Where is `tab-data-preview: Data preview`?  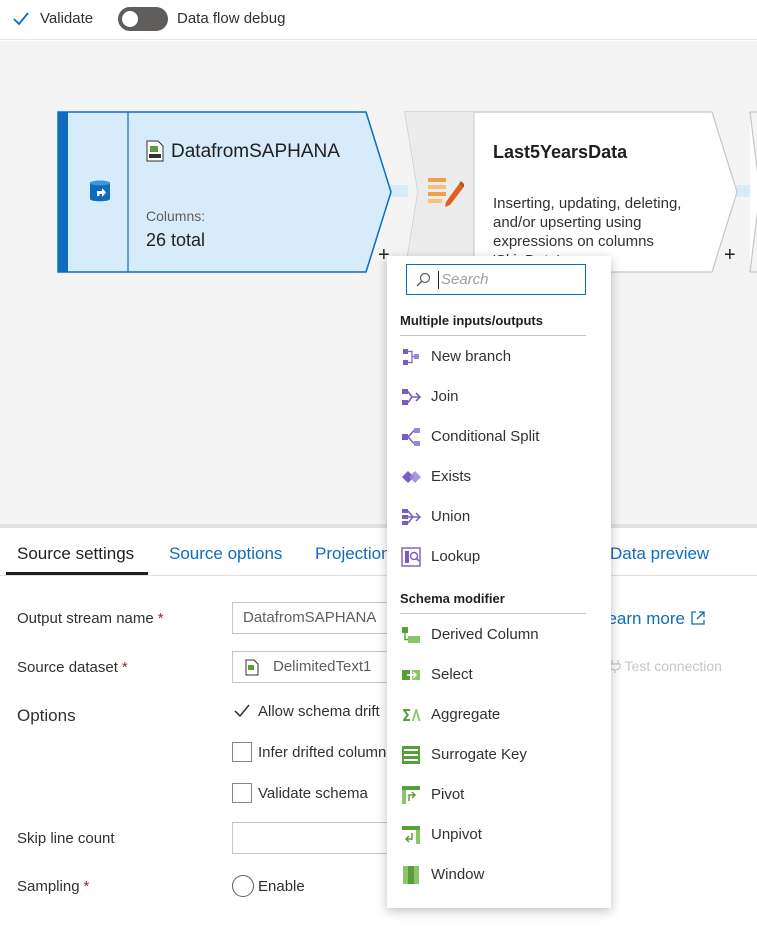 tab-data-preview: Data preview is located at coordinates (659, 554).